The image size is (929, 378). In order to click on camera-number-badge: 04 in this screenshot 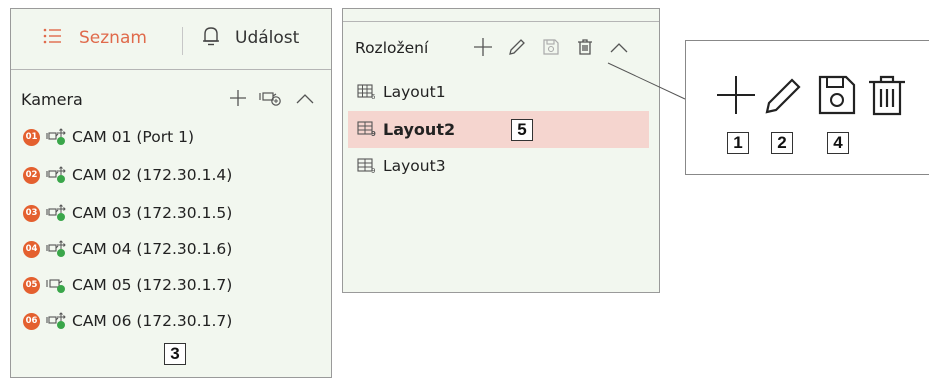, I will do `click(31, 249)`.